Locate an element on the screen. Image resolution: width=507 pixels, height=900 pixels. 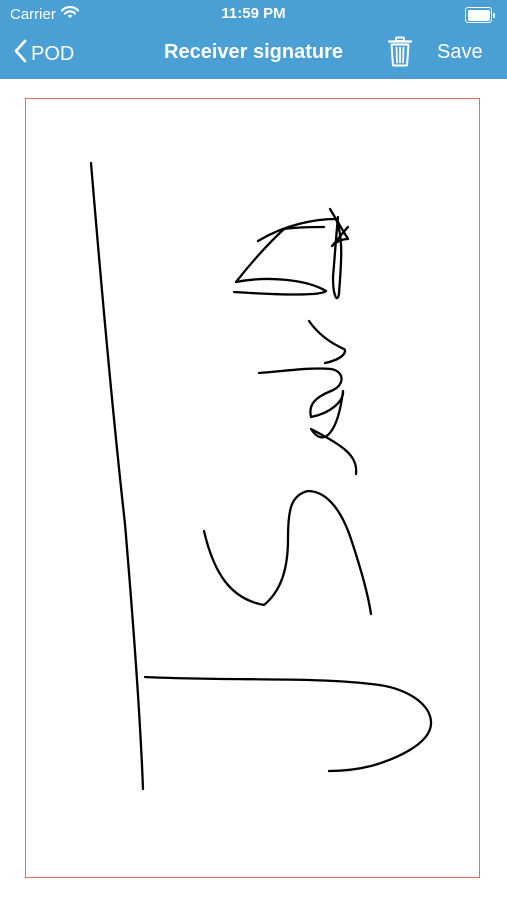
status-bar: Carrier 11:59 PM is located at coordinates (253, 14).